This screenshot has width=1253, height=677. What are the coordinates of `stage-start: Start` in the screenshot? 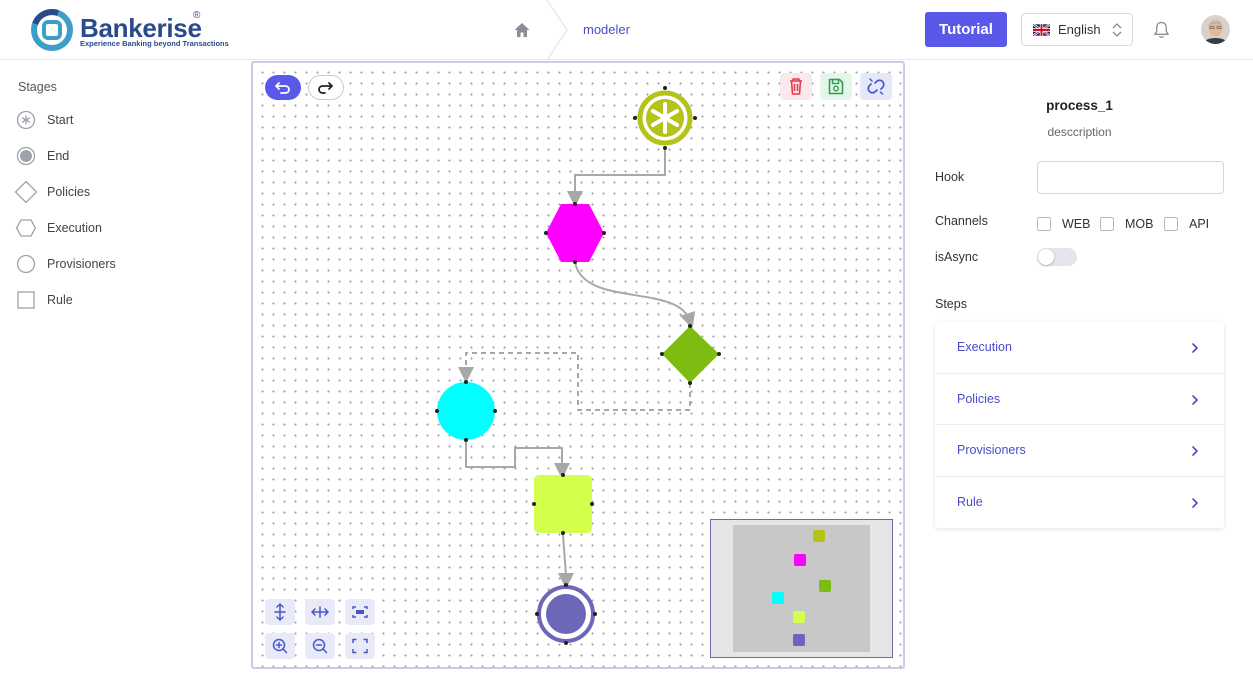 It's located at (114, 121).